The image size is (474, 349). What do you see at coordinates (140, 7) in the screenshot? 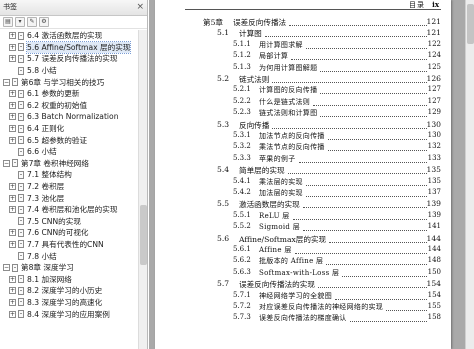
I see `close-icon: ×` at bounding box center [140, 7].